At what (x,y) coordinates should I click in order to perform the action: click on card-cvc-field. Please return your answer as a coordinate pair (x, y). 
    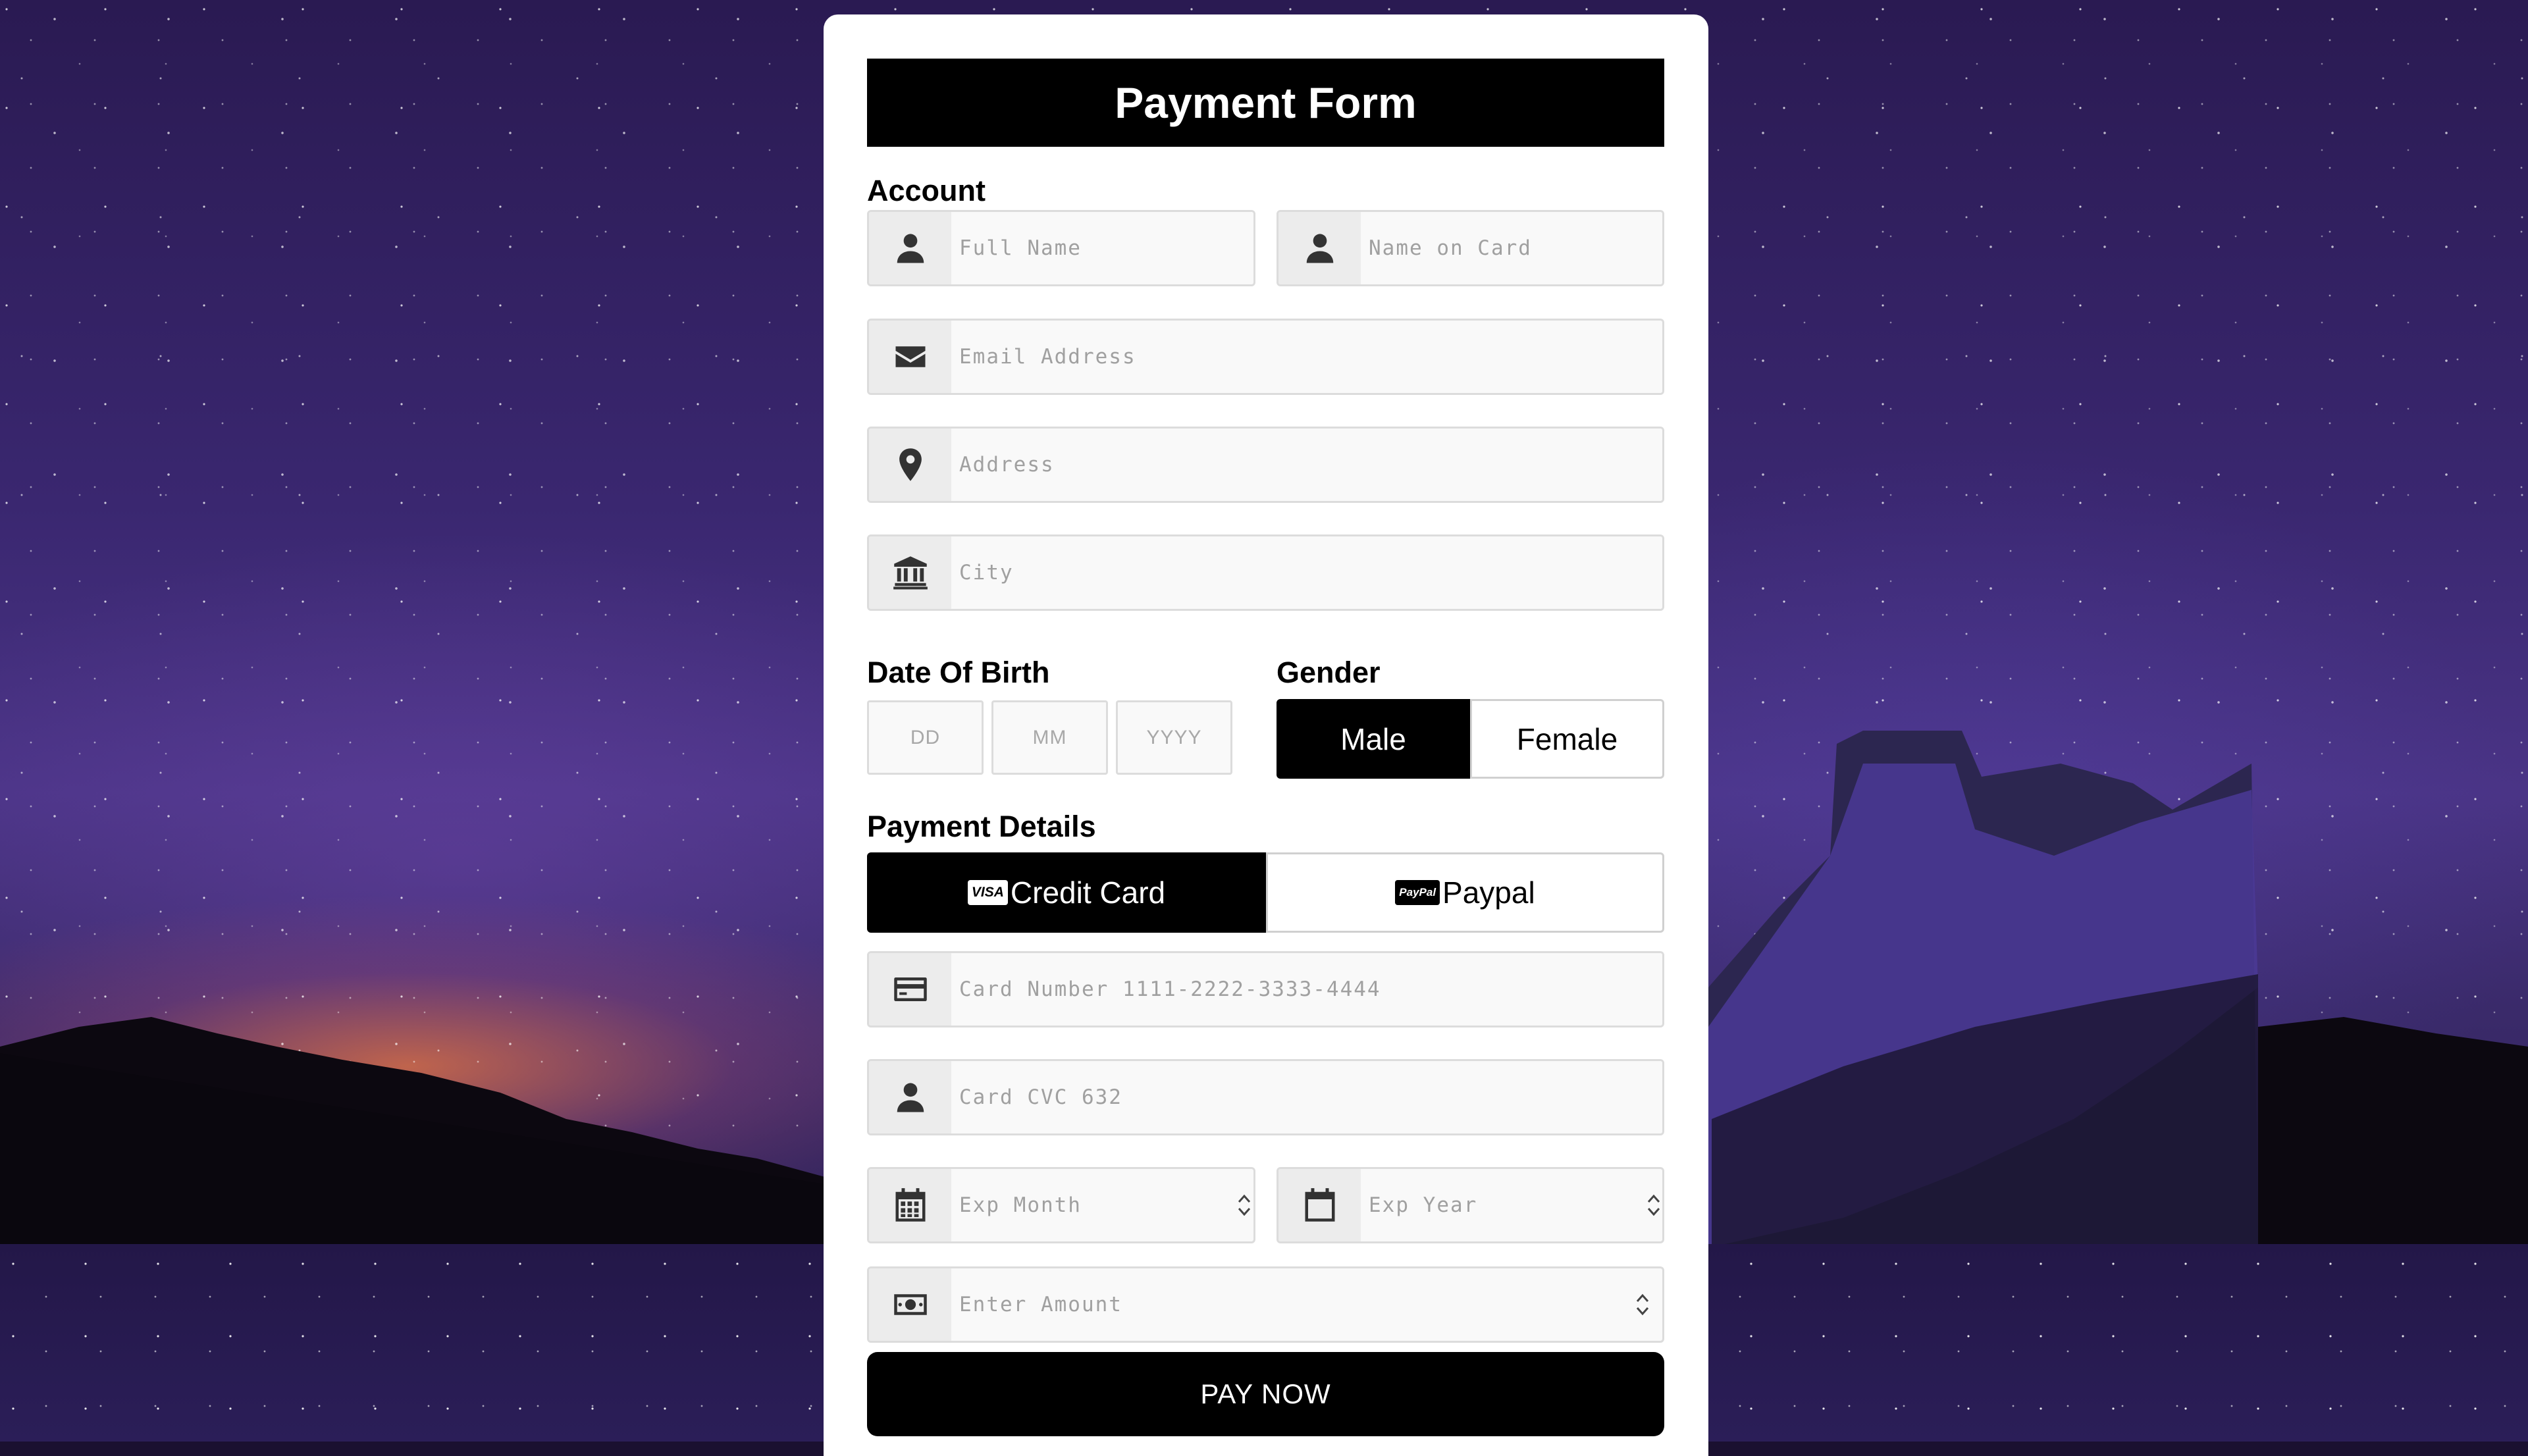
    Looking at the image, I should click on (1265, 1097).